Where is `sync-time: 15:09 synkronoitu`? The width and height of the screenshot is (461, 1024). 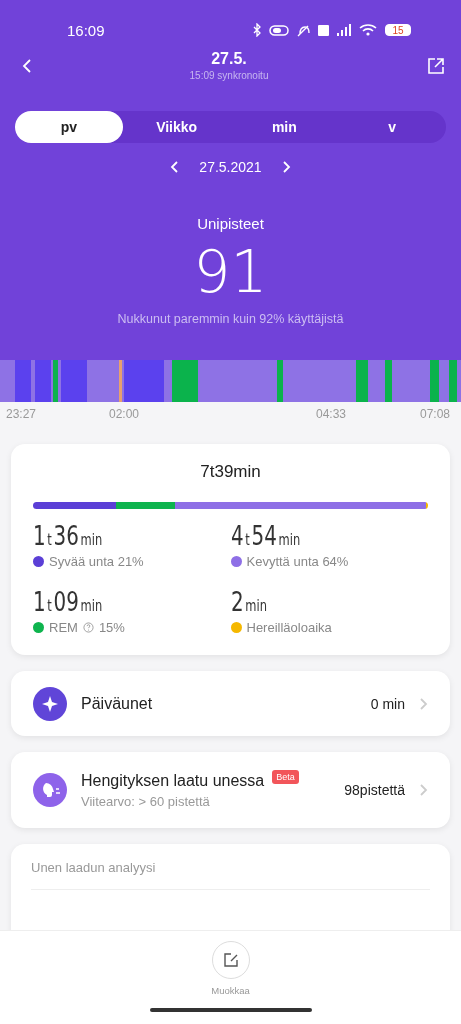
sync-time: 15:09 synkronoitu is located at coordinates (229, 75).